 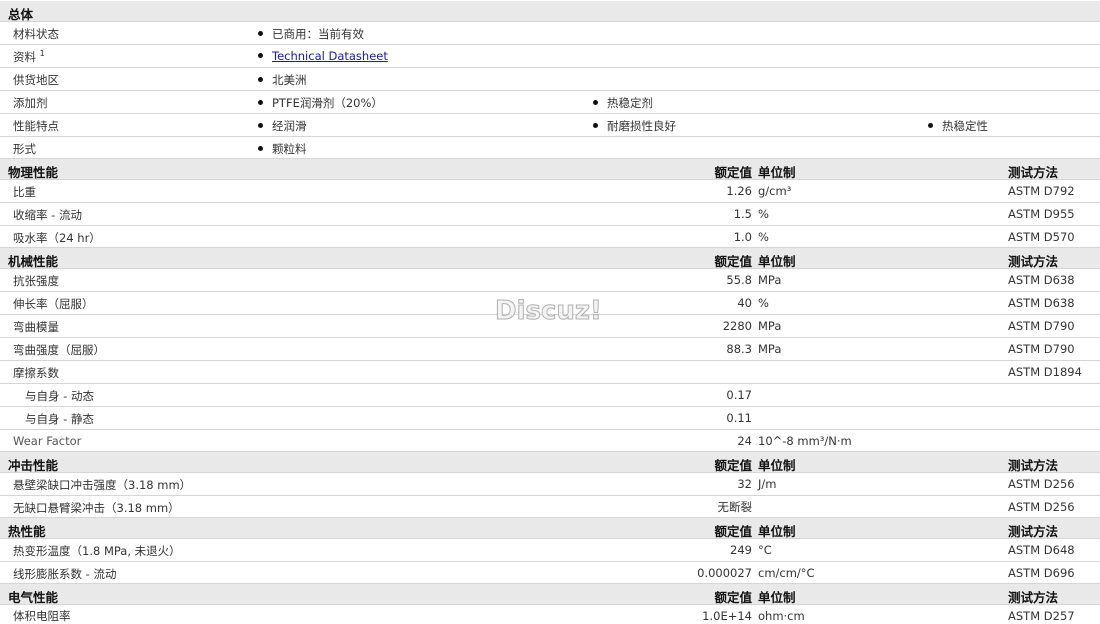 I want to click on table-row: 摩擦系数 ASTM D1894, so click(x=550, y=372).